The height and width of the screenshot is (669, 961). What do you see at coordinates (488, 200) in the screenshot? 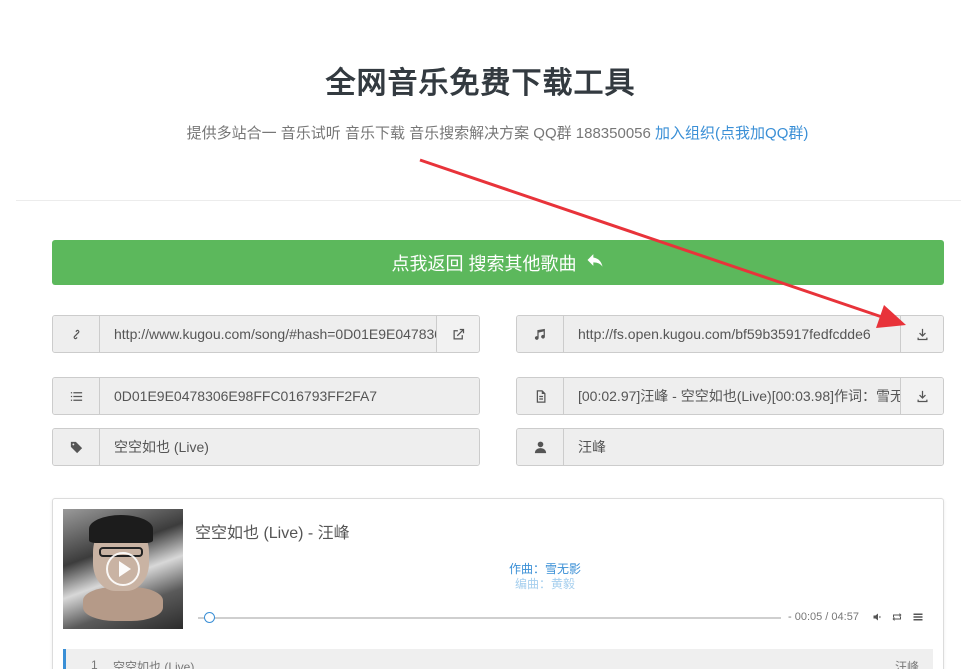
I see `divider` at bounding box center [488, 200].